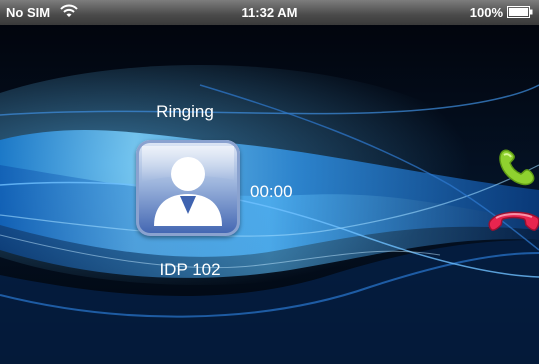 The height and width of the screenshot is (364, 539). Describe the element at coordinates (271, 191) in the screenshot. I see `call-timer: 00:00` at that location.